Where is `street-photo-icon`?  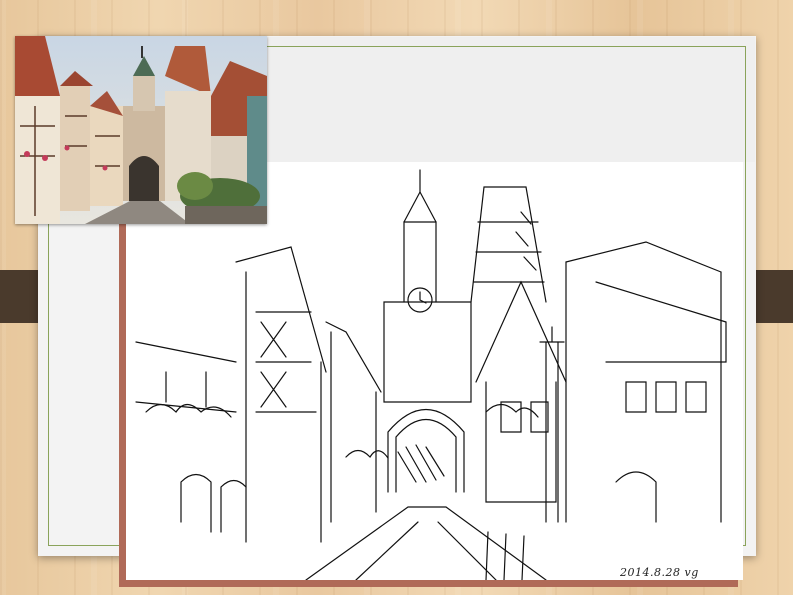
street-photo-icon is located at coordinates (141, 130).